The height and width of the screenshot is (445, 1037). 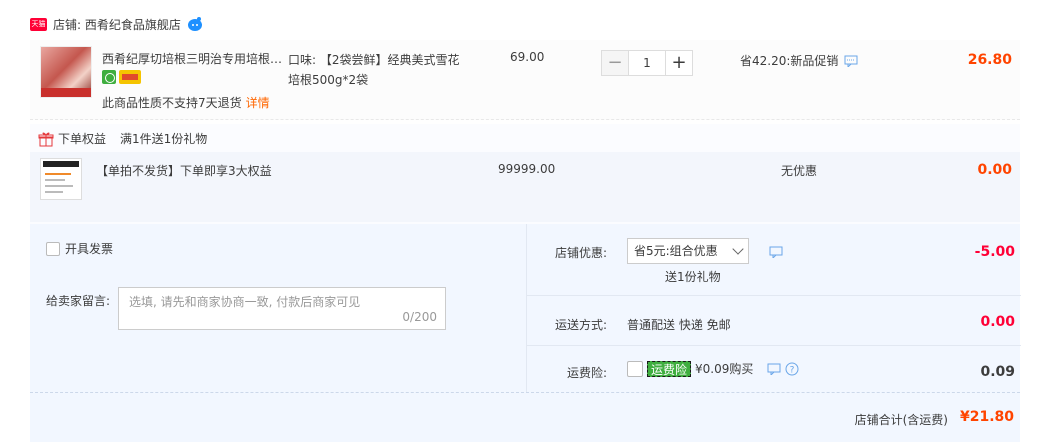 I want to click on coupon-label: 店铺优惠:, so click(x=580, y=253).